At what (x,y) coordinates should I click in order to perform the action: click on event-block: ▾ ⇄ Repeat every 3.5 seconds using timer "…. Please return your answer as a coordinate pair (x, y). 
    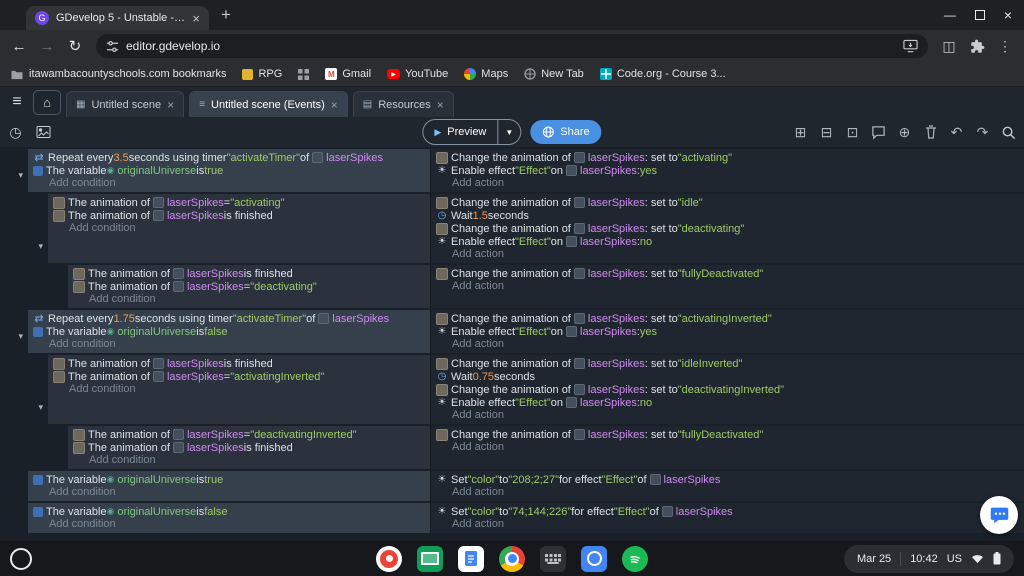
    Looking at the image, I should click on (512, 170).